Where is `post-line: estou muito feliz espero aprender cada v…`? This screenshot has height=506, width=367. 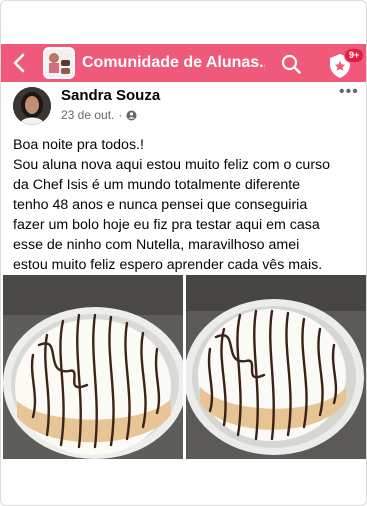
post-line: estou muito feliz espero aprender cada v… is located at coordinates (168, 265).